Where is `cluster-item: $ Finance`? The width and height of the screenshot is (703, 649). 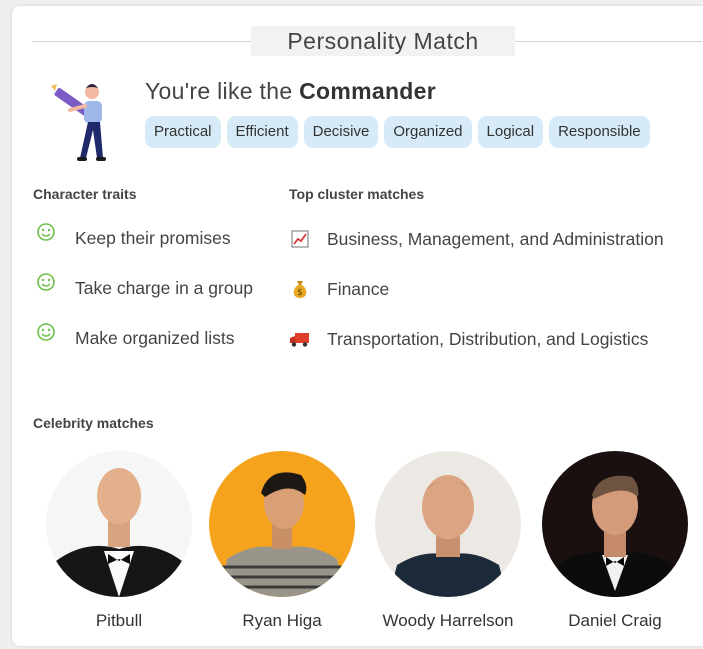
cluster-item: $ Finance is located at coordinates (339, 289).